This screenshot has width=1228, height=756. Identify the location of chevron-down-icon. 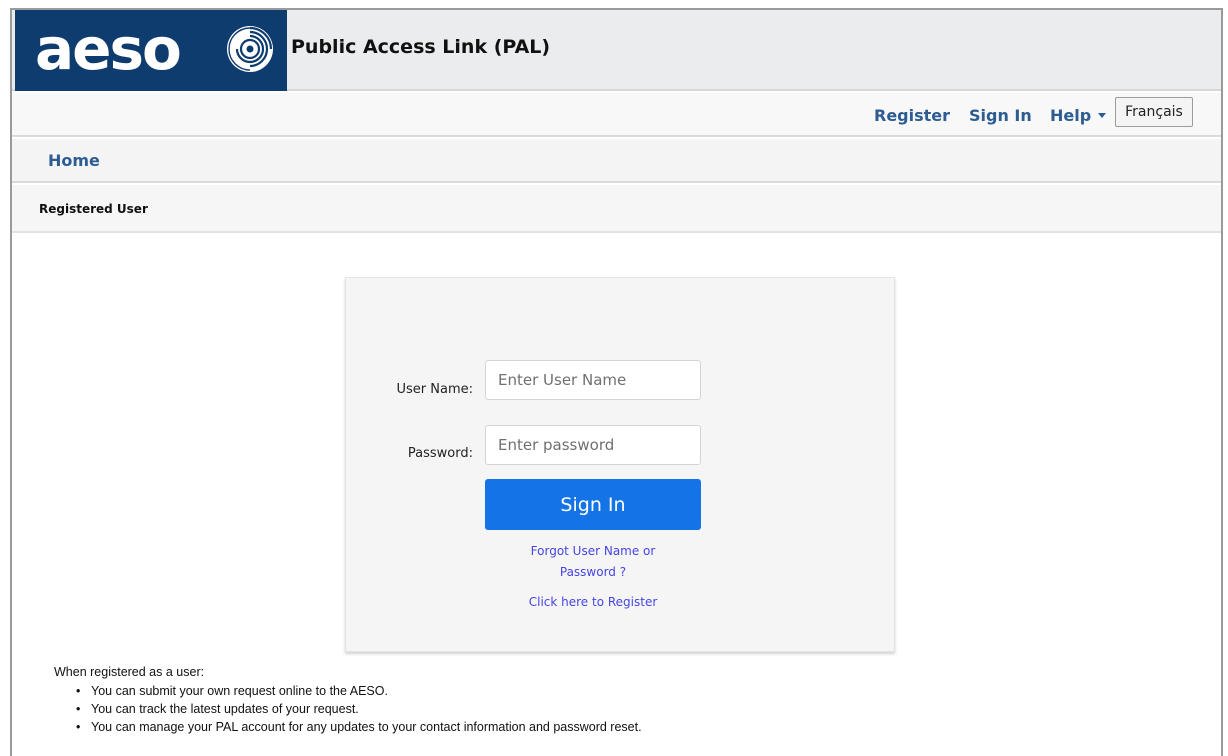
(1102, 115).